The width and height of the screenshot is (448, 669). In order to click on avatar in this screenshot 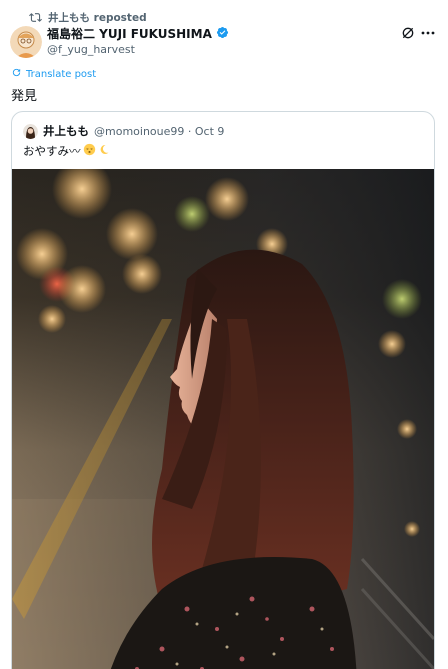, I will do `click(26, 42)`.